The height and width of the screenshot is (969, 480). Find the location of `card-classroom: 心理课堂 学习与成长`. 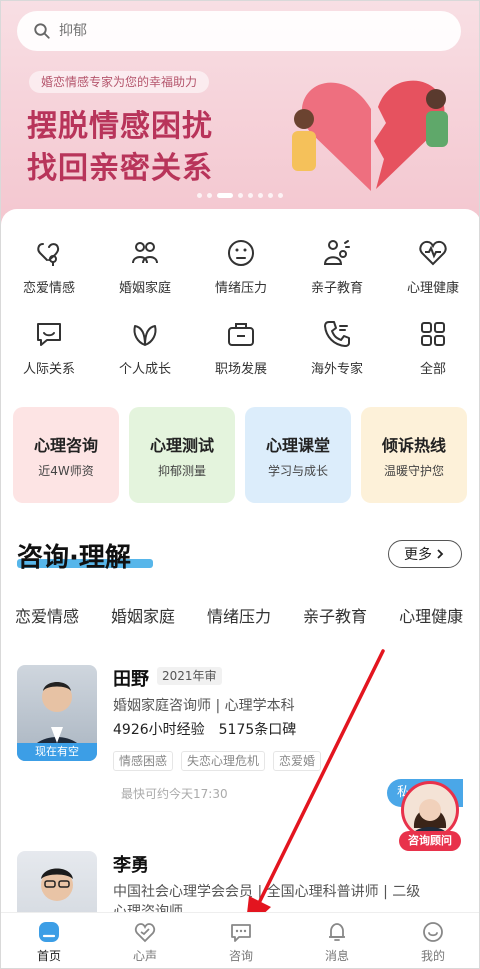

card-classroom: 心理课堂 学习与成长 is located at coordinates (298, 455).